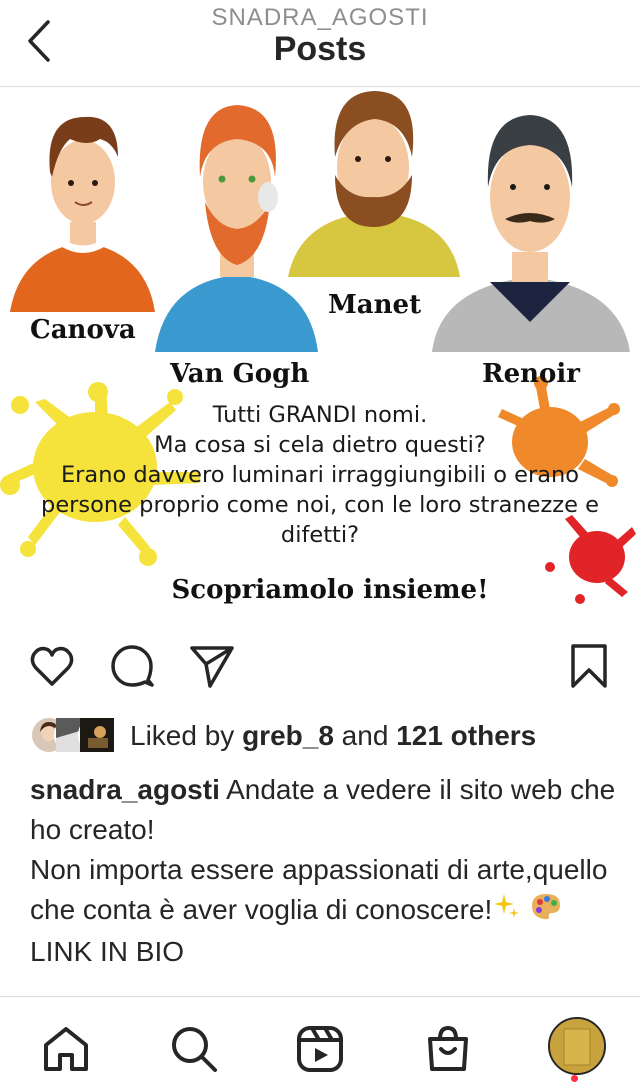 This screenshot has height=1087, width=640. I want to click on post-call-to-action: Scopriamolo insieme!, so click(330, 590).